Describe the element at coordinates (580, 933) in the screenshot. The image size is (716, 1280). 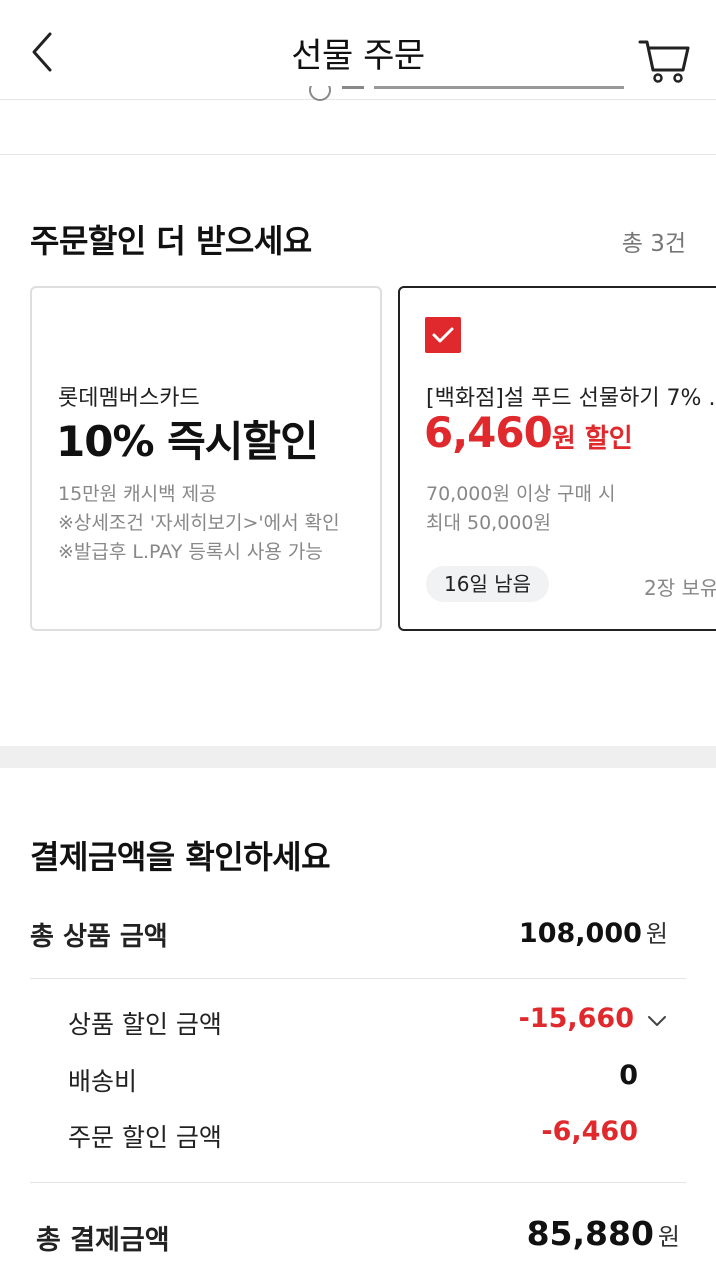
I see `total-product-value: 108,000` at that location.